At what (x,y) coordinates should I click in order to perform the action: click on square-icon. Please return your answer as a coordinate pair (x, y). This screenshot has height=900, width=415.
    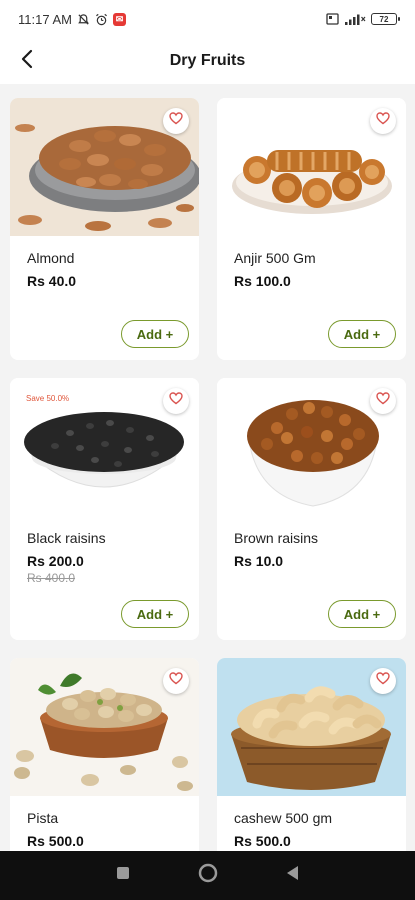
    Looking at the image, I should click on (123, 875).